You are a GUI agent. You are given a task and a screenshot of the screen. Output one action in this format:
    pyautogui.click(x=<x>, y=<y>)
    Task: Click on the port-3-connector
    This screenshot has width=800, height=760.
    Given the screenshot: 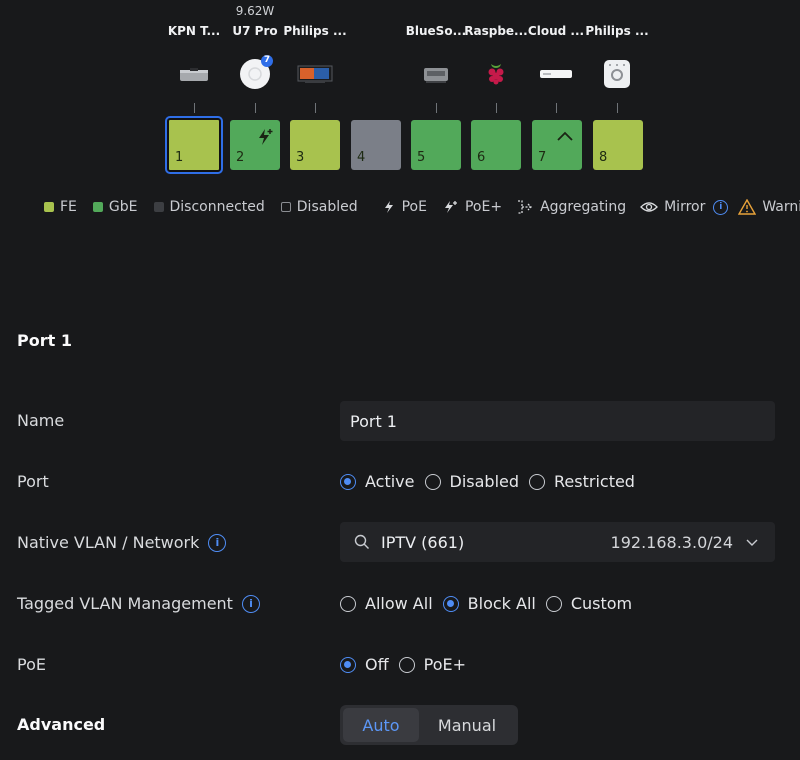 What is the action you would take?
    pyautogui.click(x=315, y=108)
    